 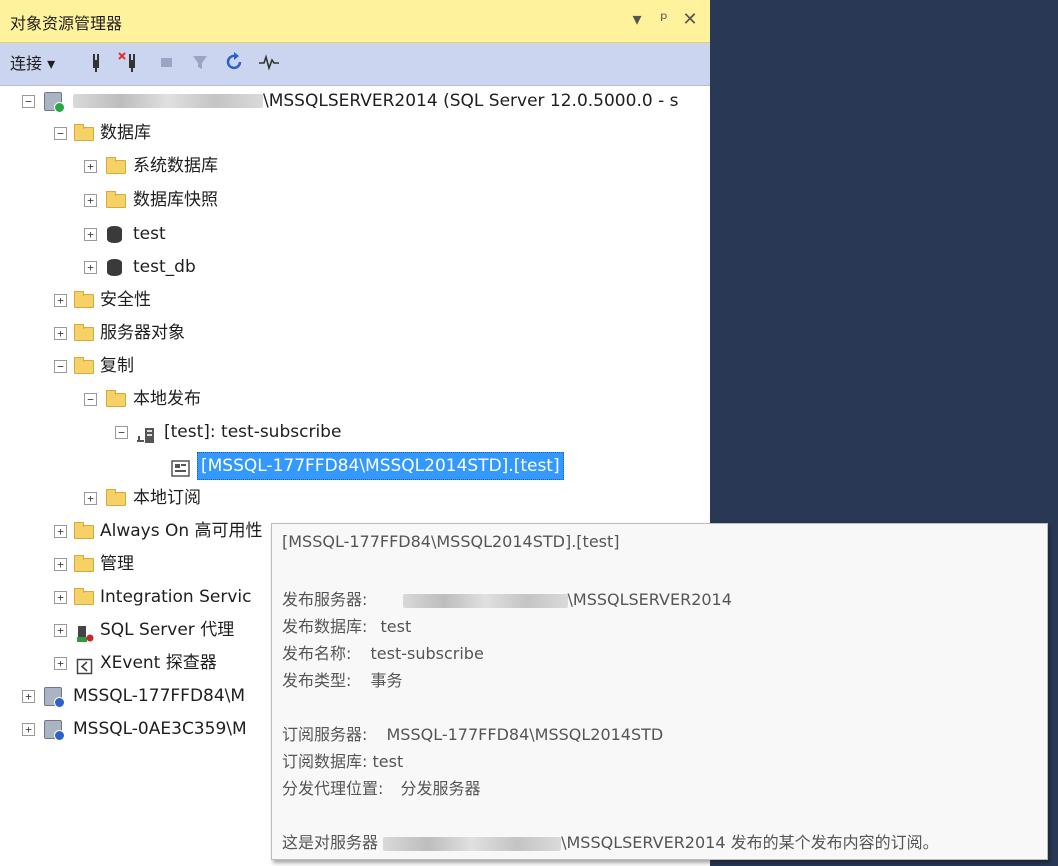 What do you see at coordinates (66, 23) in the screenshot?
I see `panel-title: 对象资源管理器` at bounding box center [66, 23].